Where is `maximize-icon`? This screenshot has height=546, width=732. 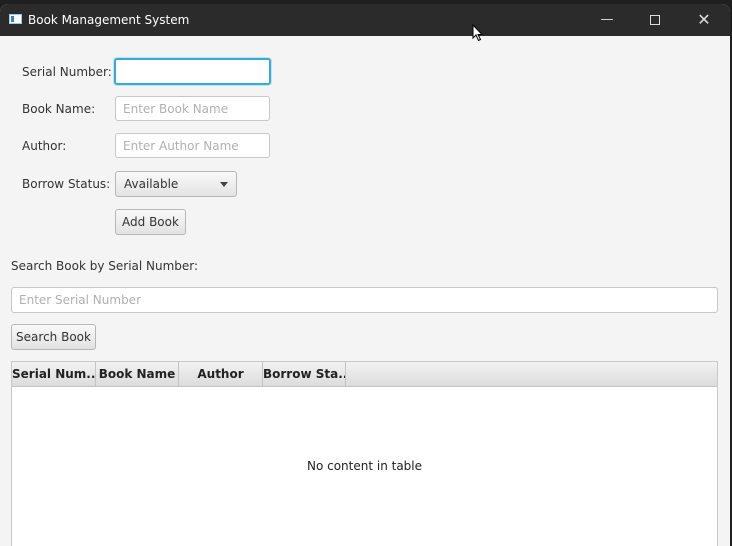
maximize-icon is located at coordinates (655, 20).